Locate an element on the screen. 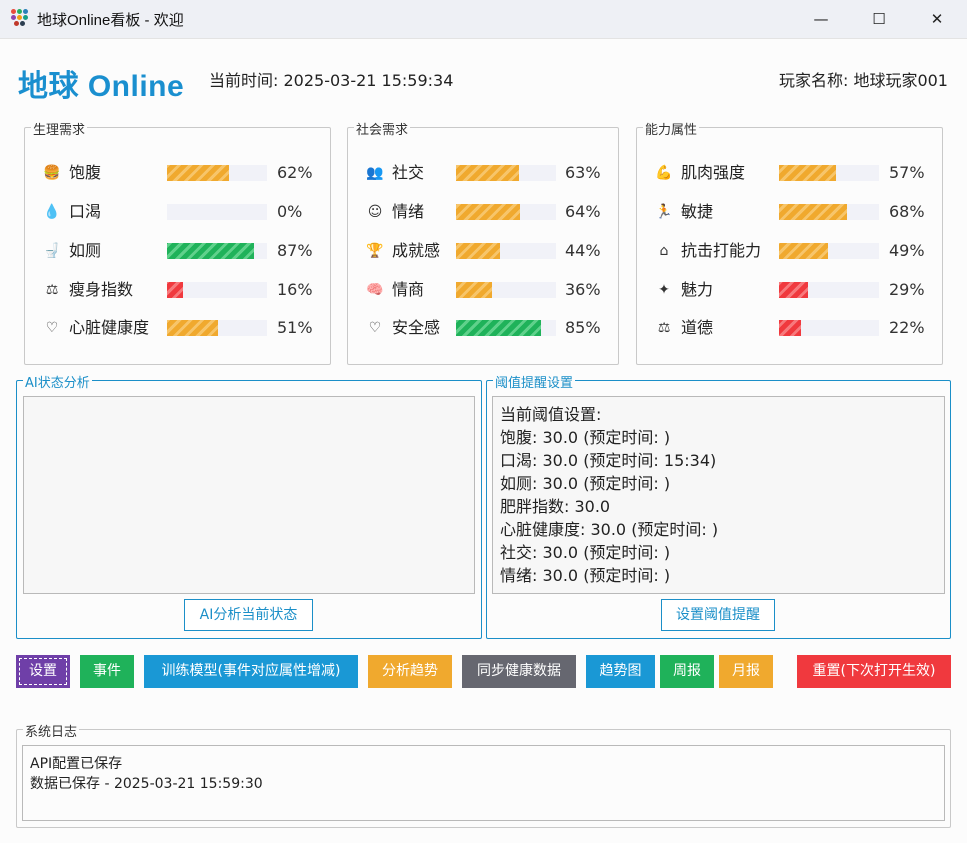 The height and width of the screenshot is (843, 967). stat-row: 🍔 饱腹 62% is located at coordinates (177, 173).